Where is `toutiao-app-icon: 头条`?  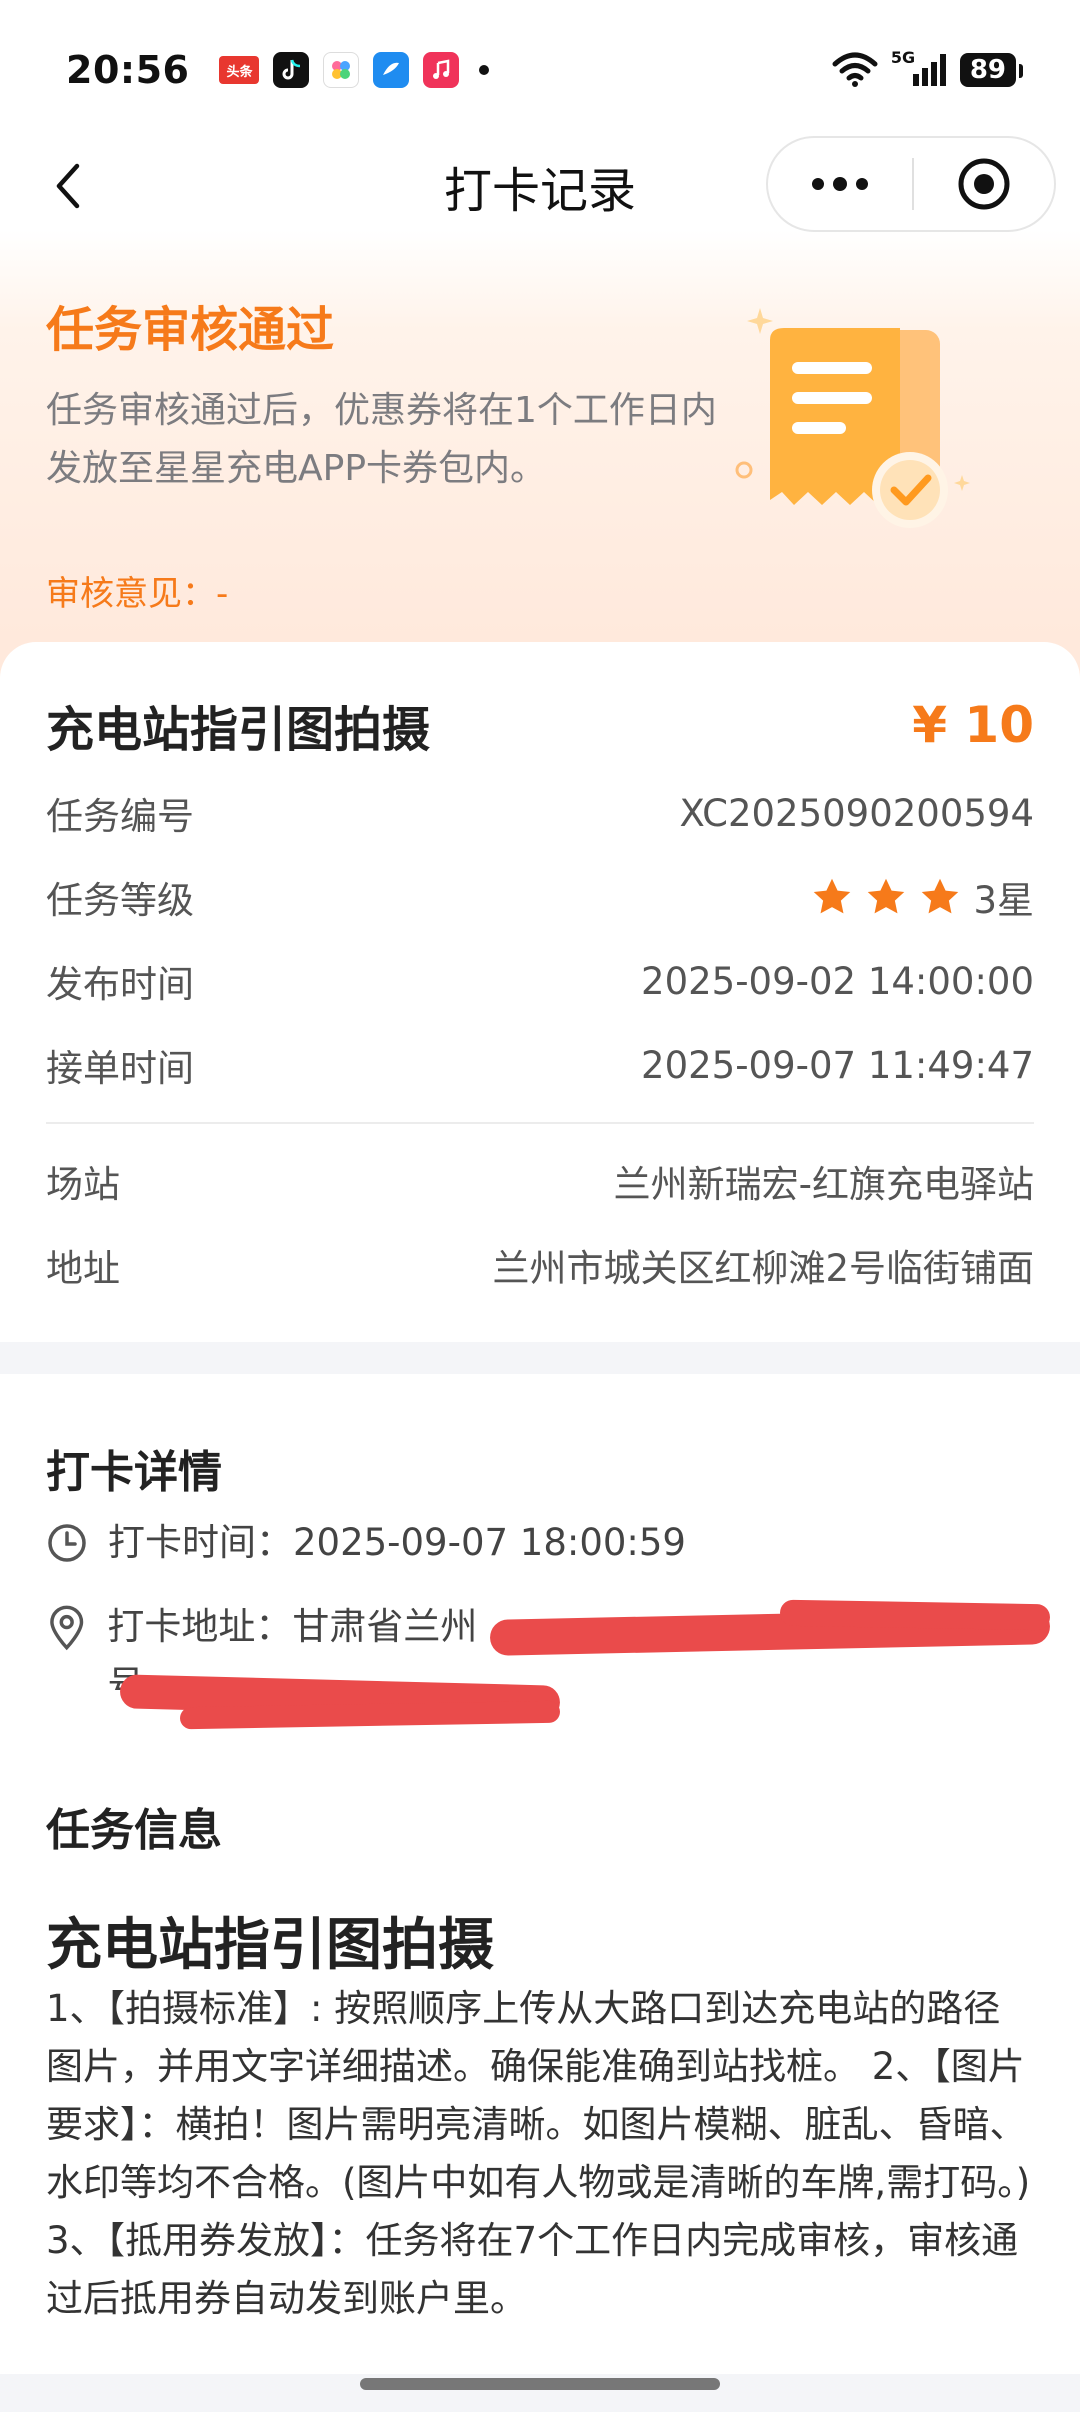 toutiao-app-icon: 头条 is located at coordinates (239, 70).